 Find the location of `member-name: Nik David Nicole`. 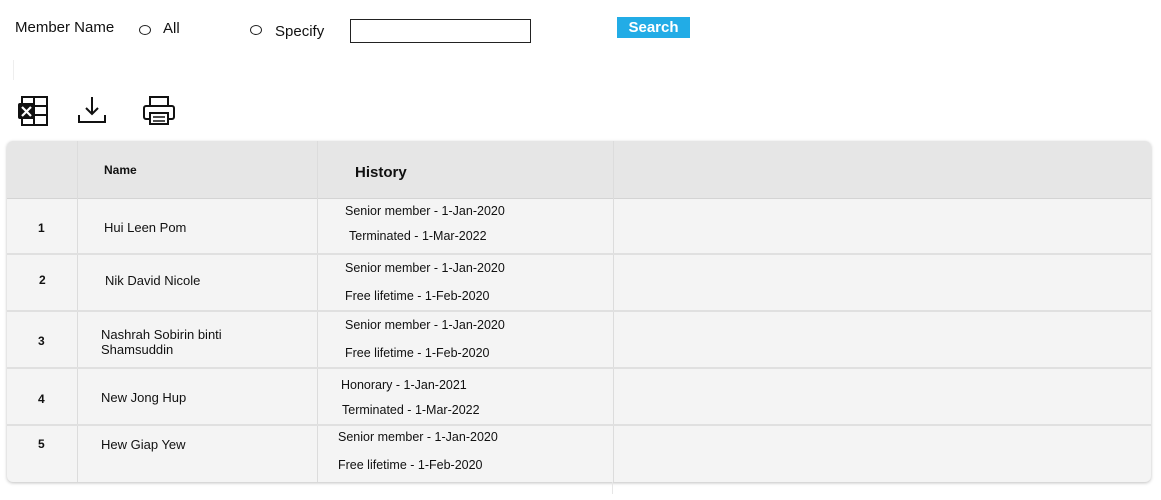

member-name: Nik David Nicole is located at coordinates (153, 280).